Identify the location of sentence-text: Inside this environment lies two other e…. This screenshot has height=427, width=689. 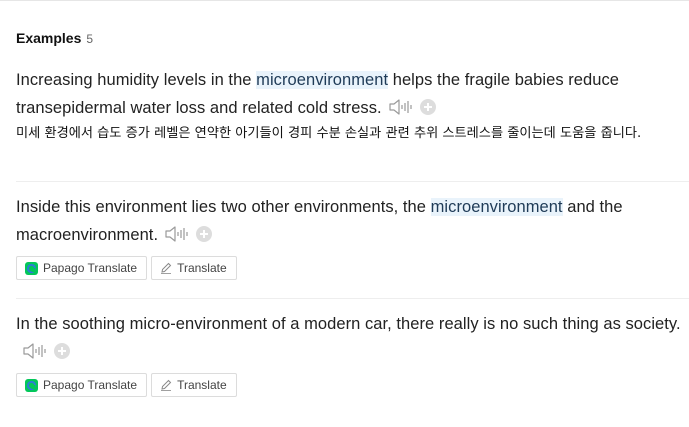
(223, 207).